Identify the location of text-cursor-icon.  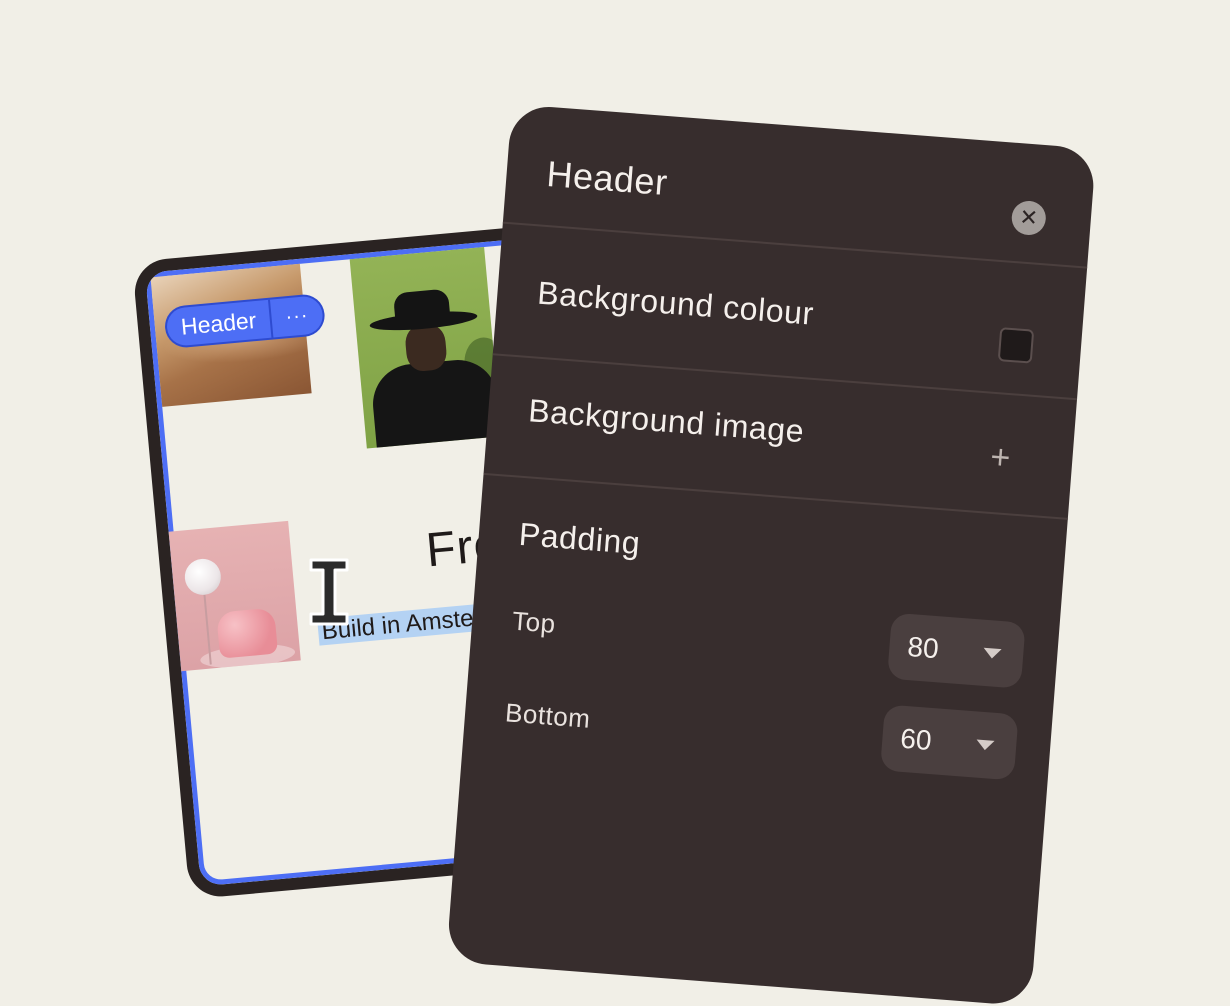
(329, 592).